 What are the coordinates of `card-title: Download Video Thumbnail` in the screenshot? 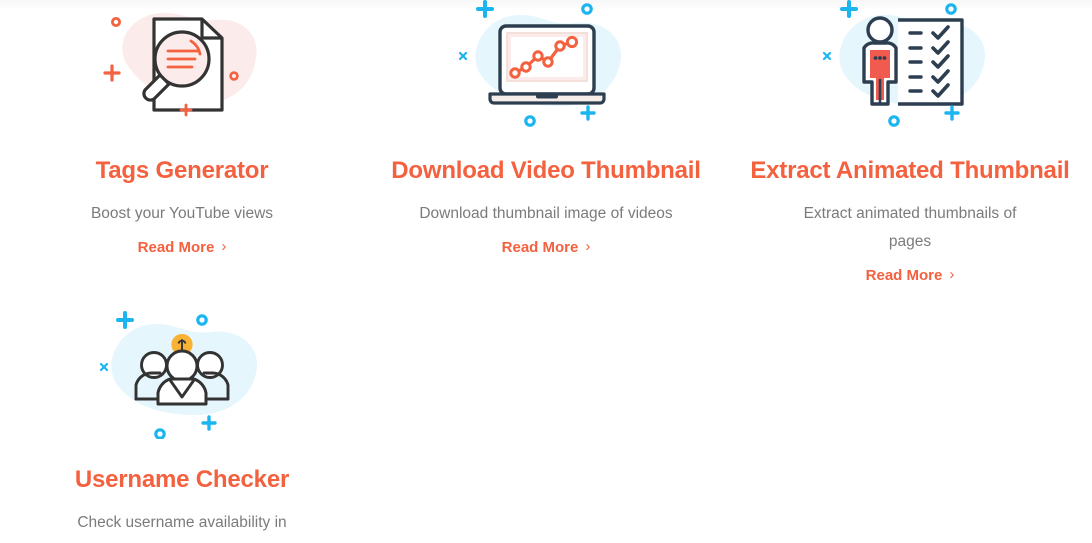 It's located at (546, 170).